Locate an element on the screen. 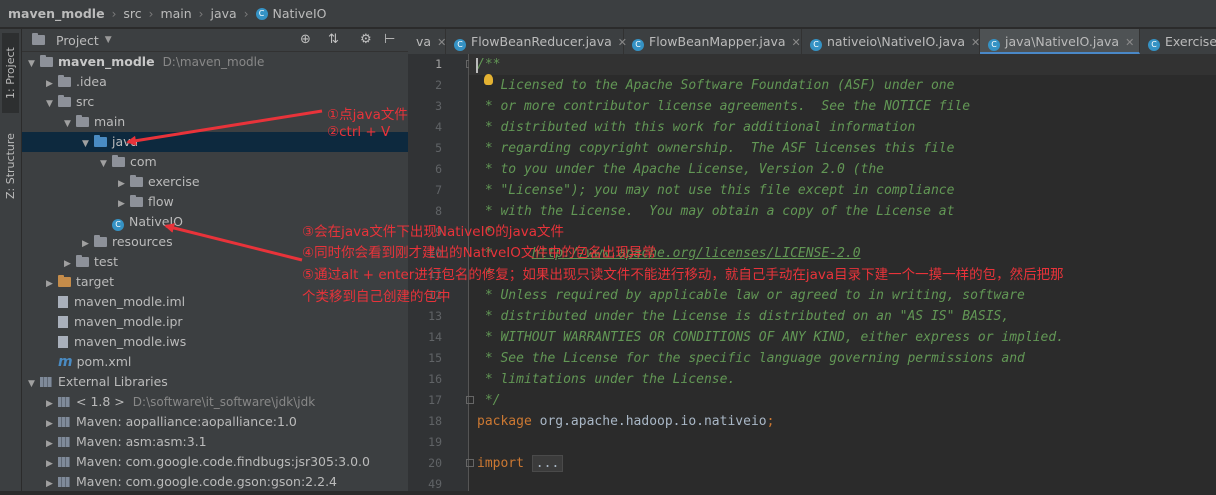 The image size is (1216, 495). tree-row-label: maven_modle is located at coordinates (106, 61).